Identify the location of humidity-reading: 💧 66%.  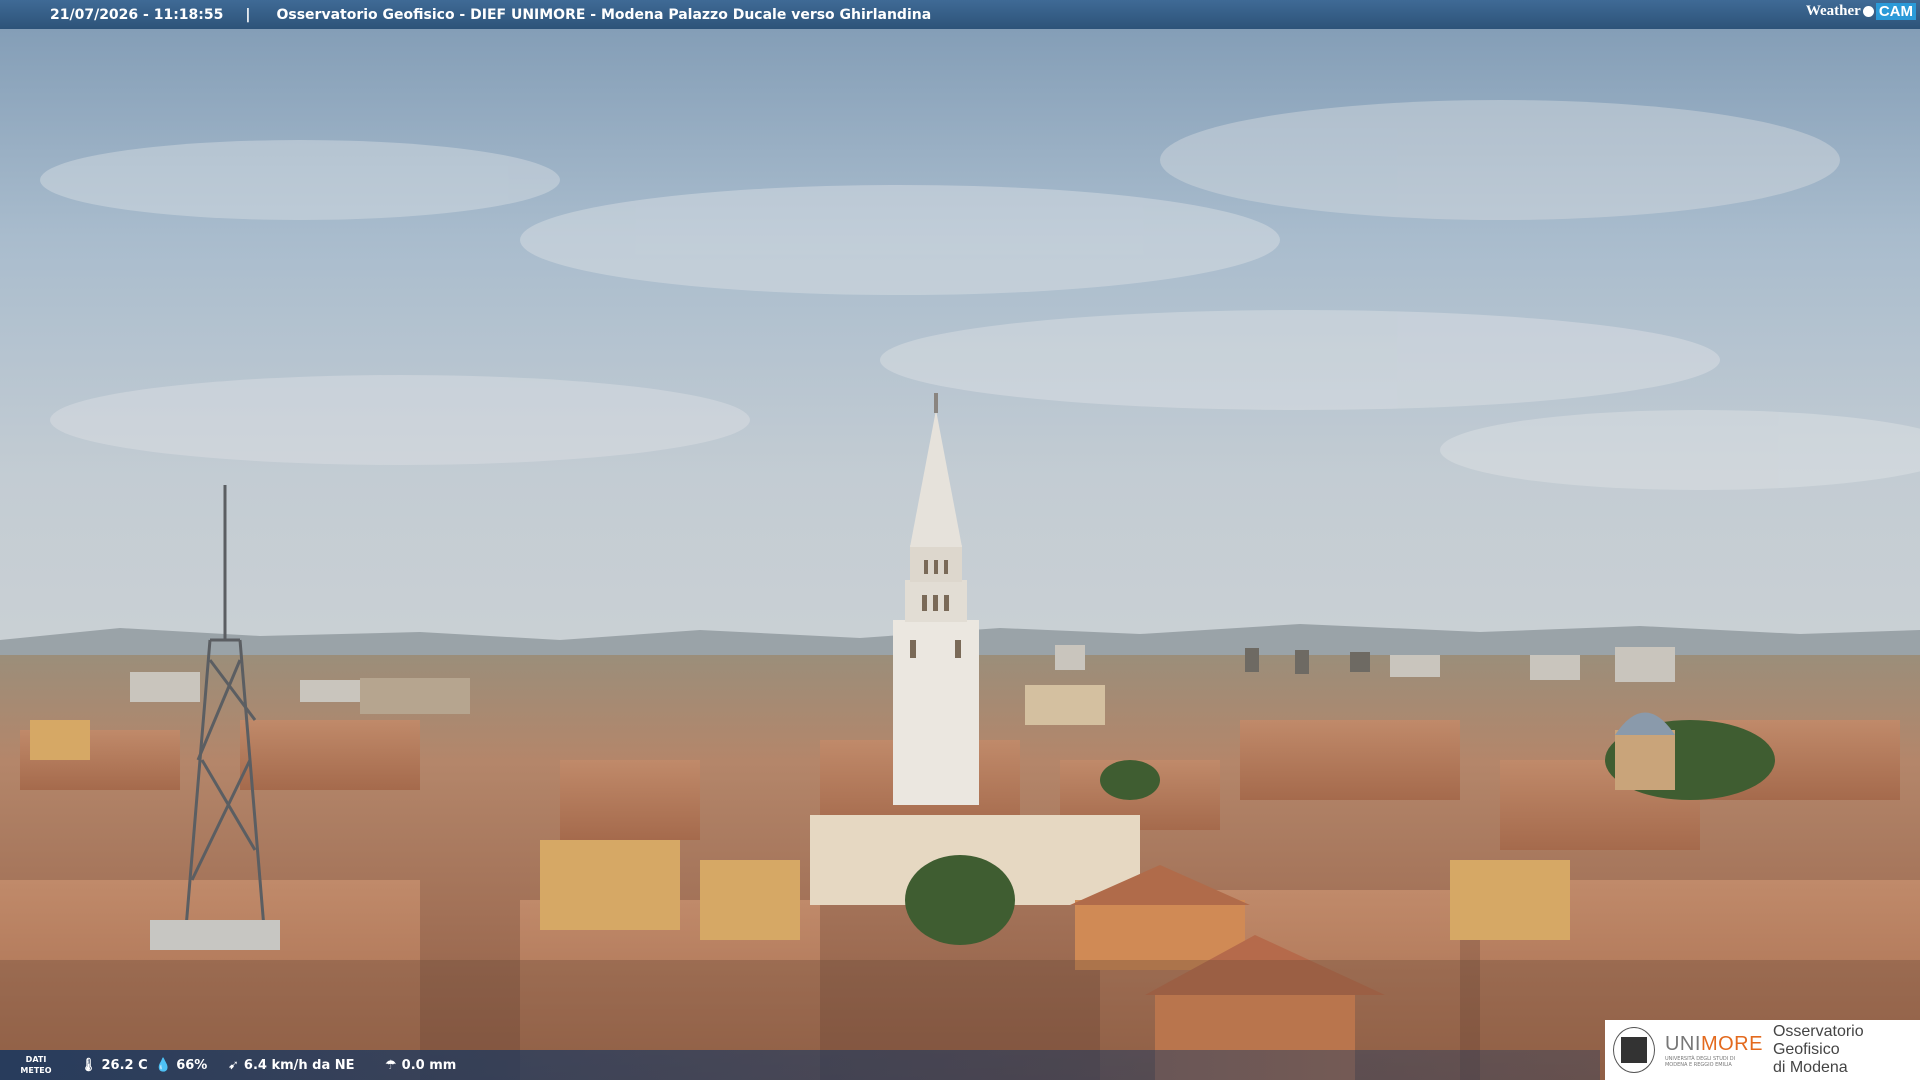
(181, 1065).